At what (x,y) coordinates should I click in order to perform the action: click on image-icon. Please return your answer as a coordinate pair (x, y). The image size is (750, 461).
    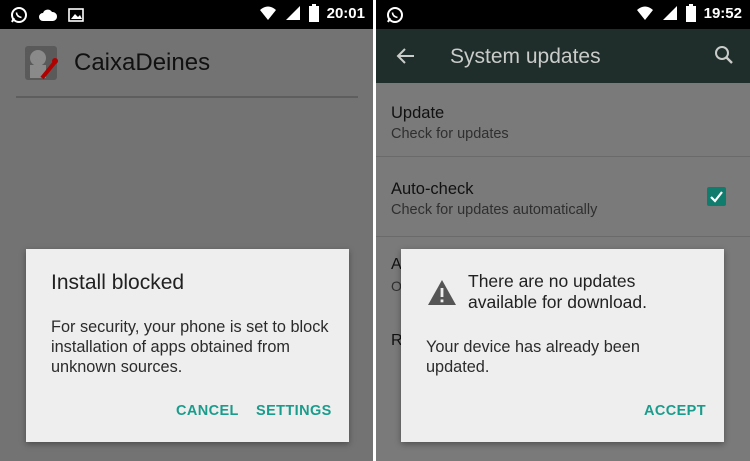
    Looking at the image, I should click on (76, 15).